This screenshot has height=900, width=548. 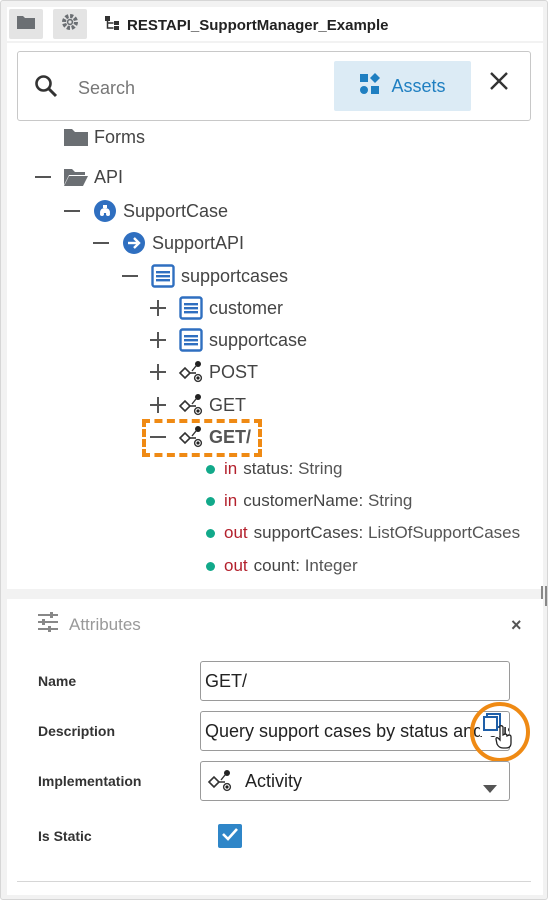 I want to click on tree-node-supportcase-service: SupportCase, so click(x=146, y=211).